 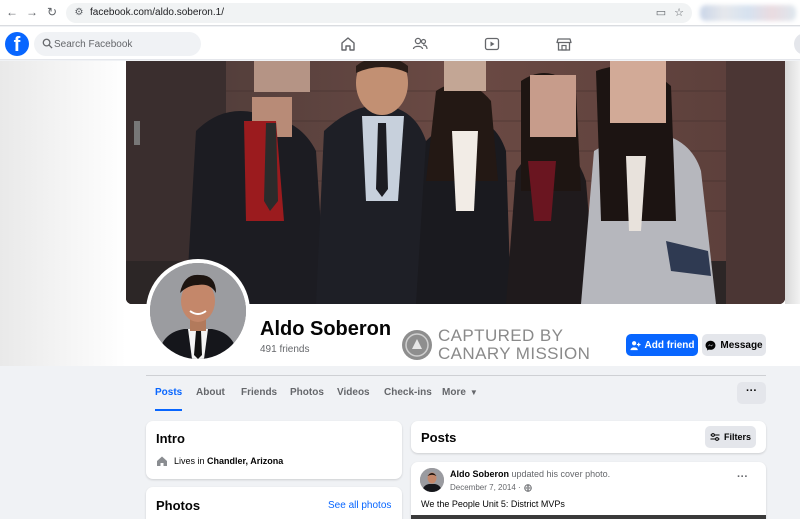 I want to click on canary-logo-icon, so click(x=417, y=345).